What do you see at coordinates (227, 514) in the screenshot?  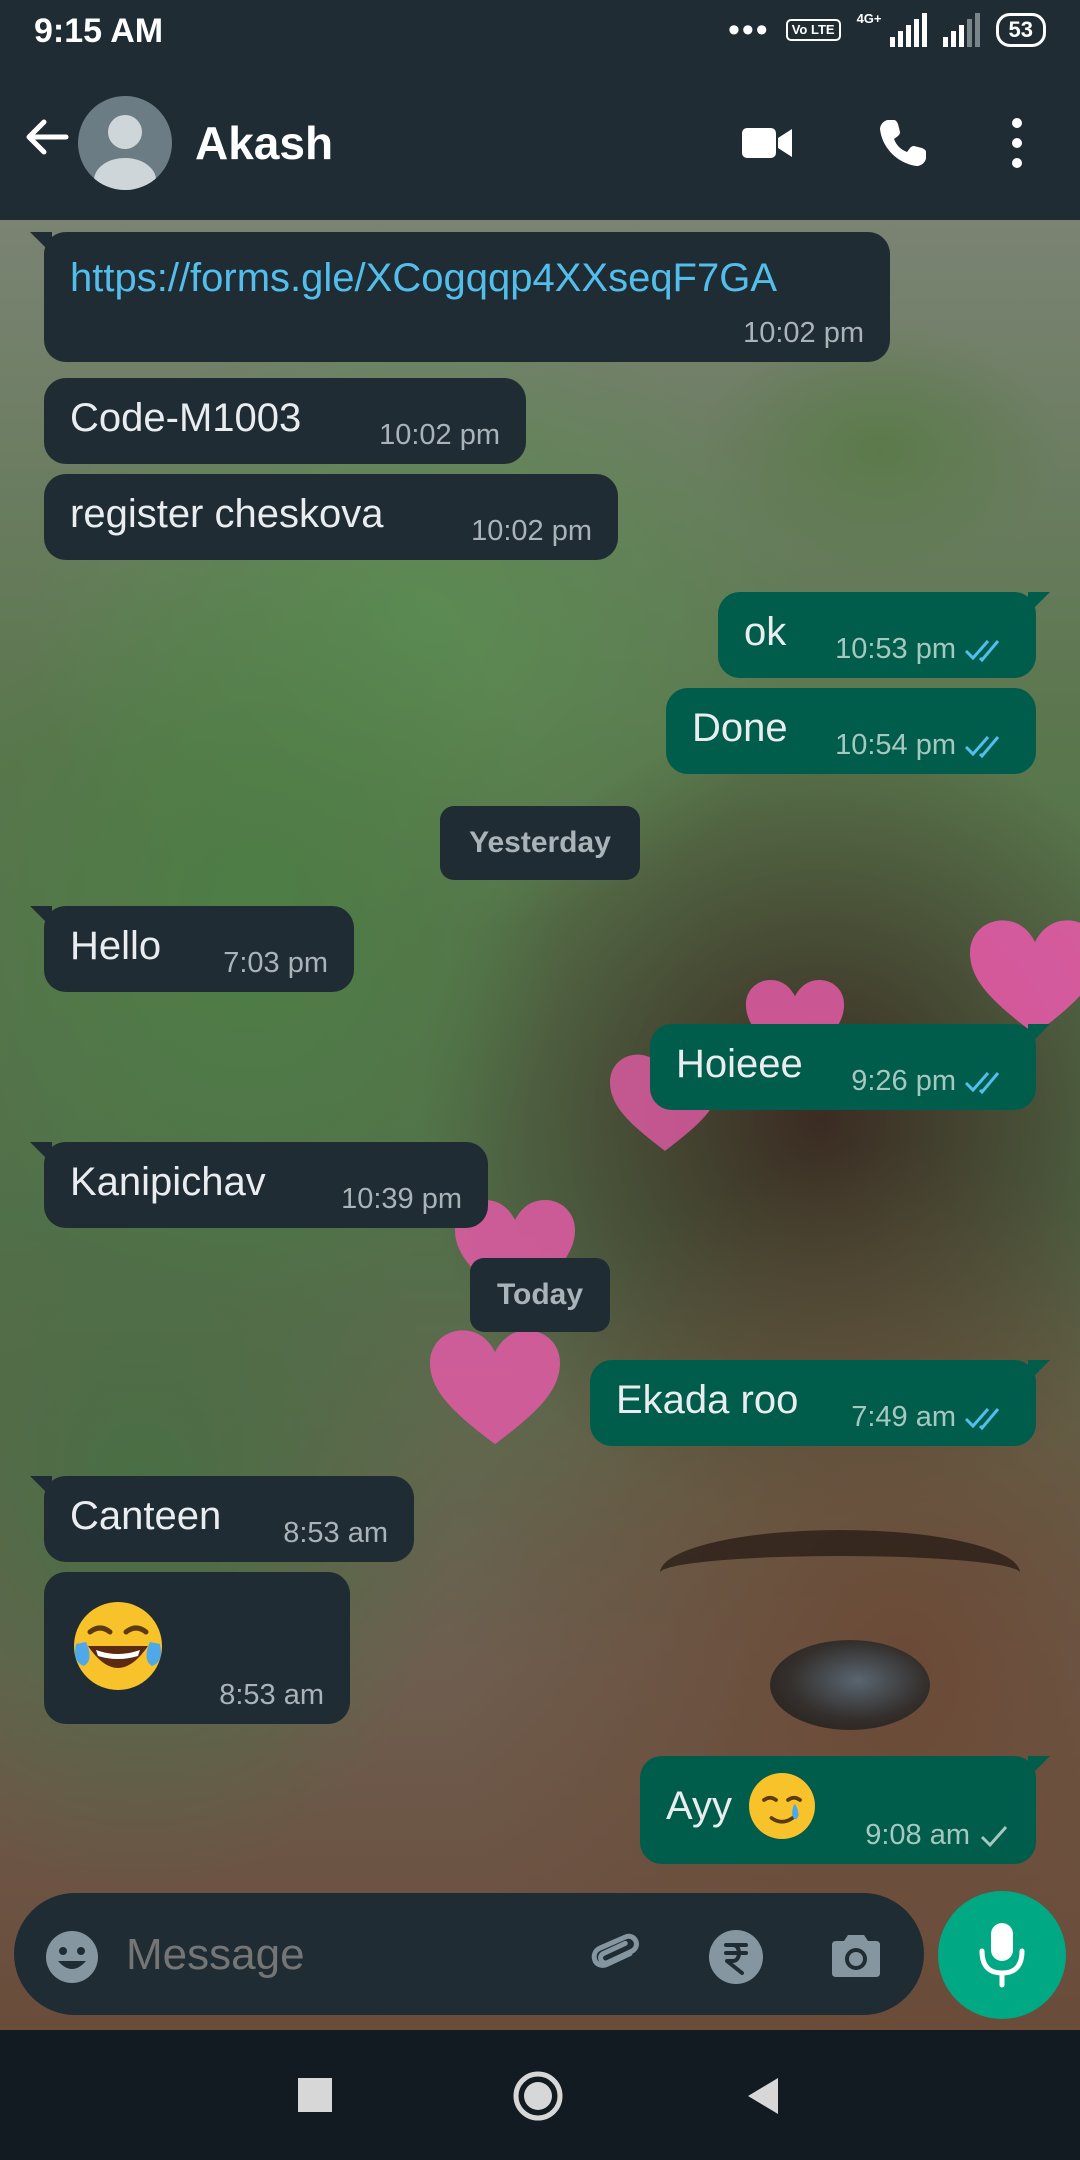 I see `message-text: register cheskova` at bounding box center [227, 514].